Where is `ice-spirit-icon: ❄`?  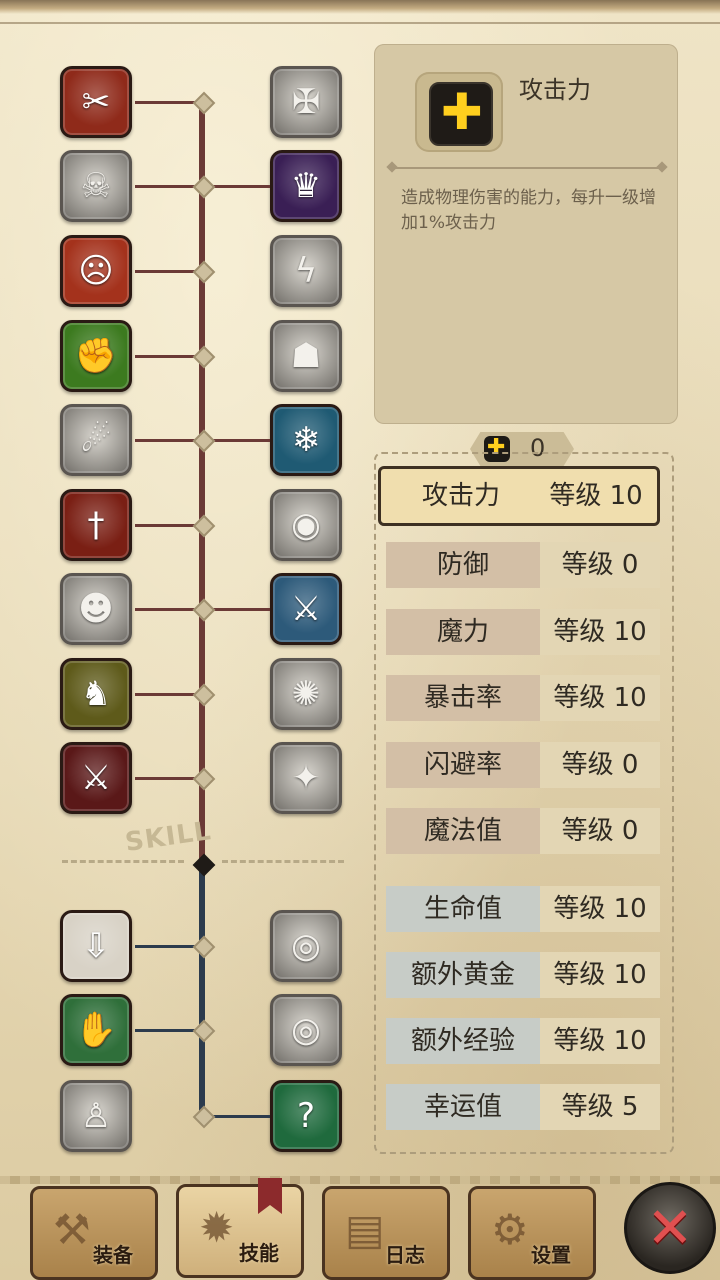 ice-spirit-icon: ❄ is located at coordinates (306, 440).